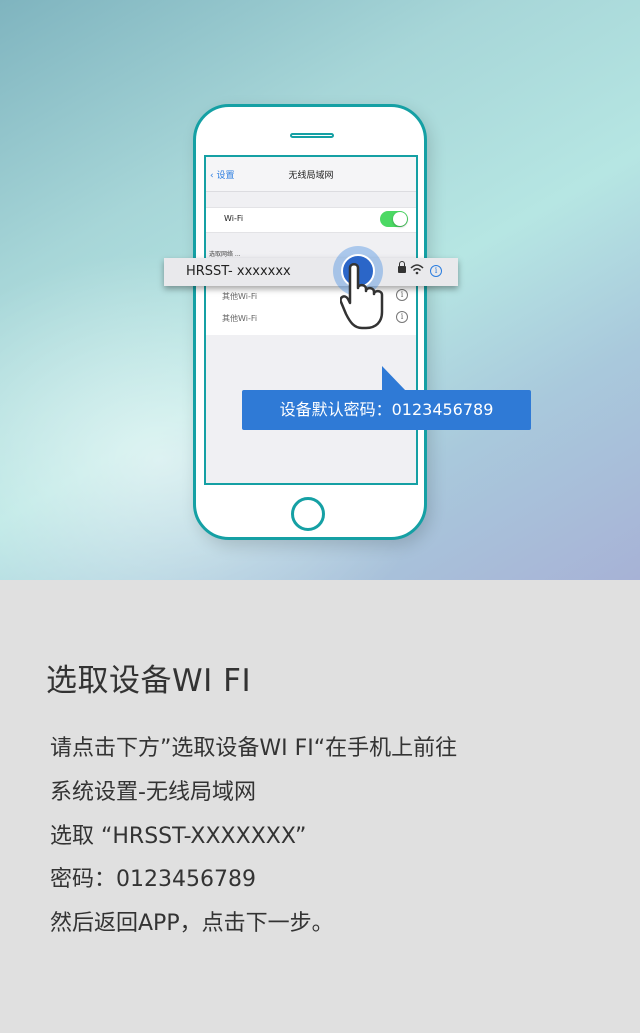 Image resolution: width=640 pixels, height=1033 pixels. What do you see at coordinates (308, 514) in the screenshot?
I see `home-button` at bounding box center [308, 514].